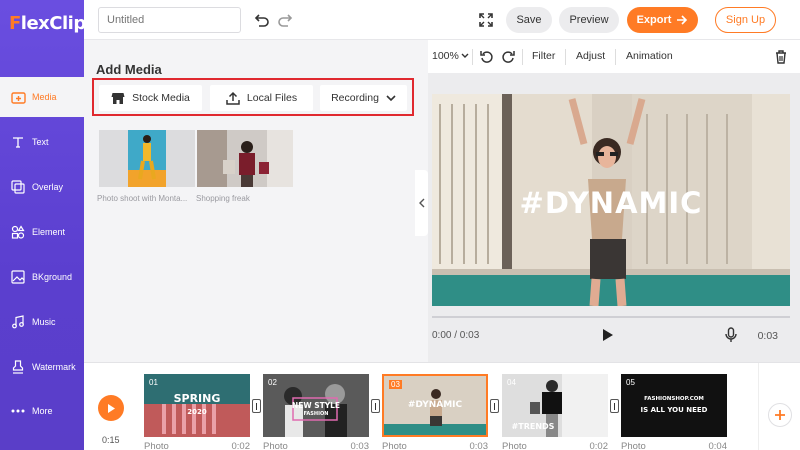  What do you see at coordinates (674, 445) in the screenshot?
I see `clip-footer: Photo 0:04` at bounding box center [674, 445].